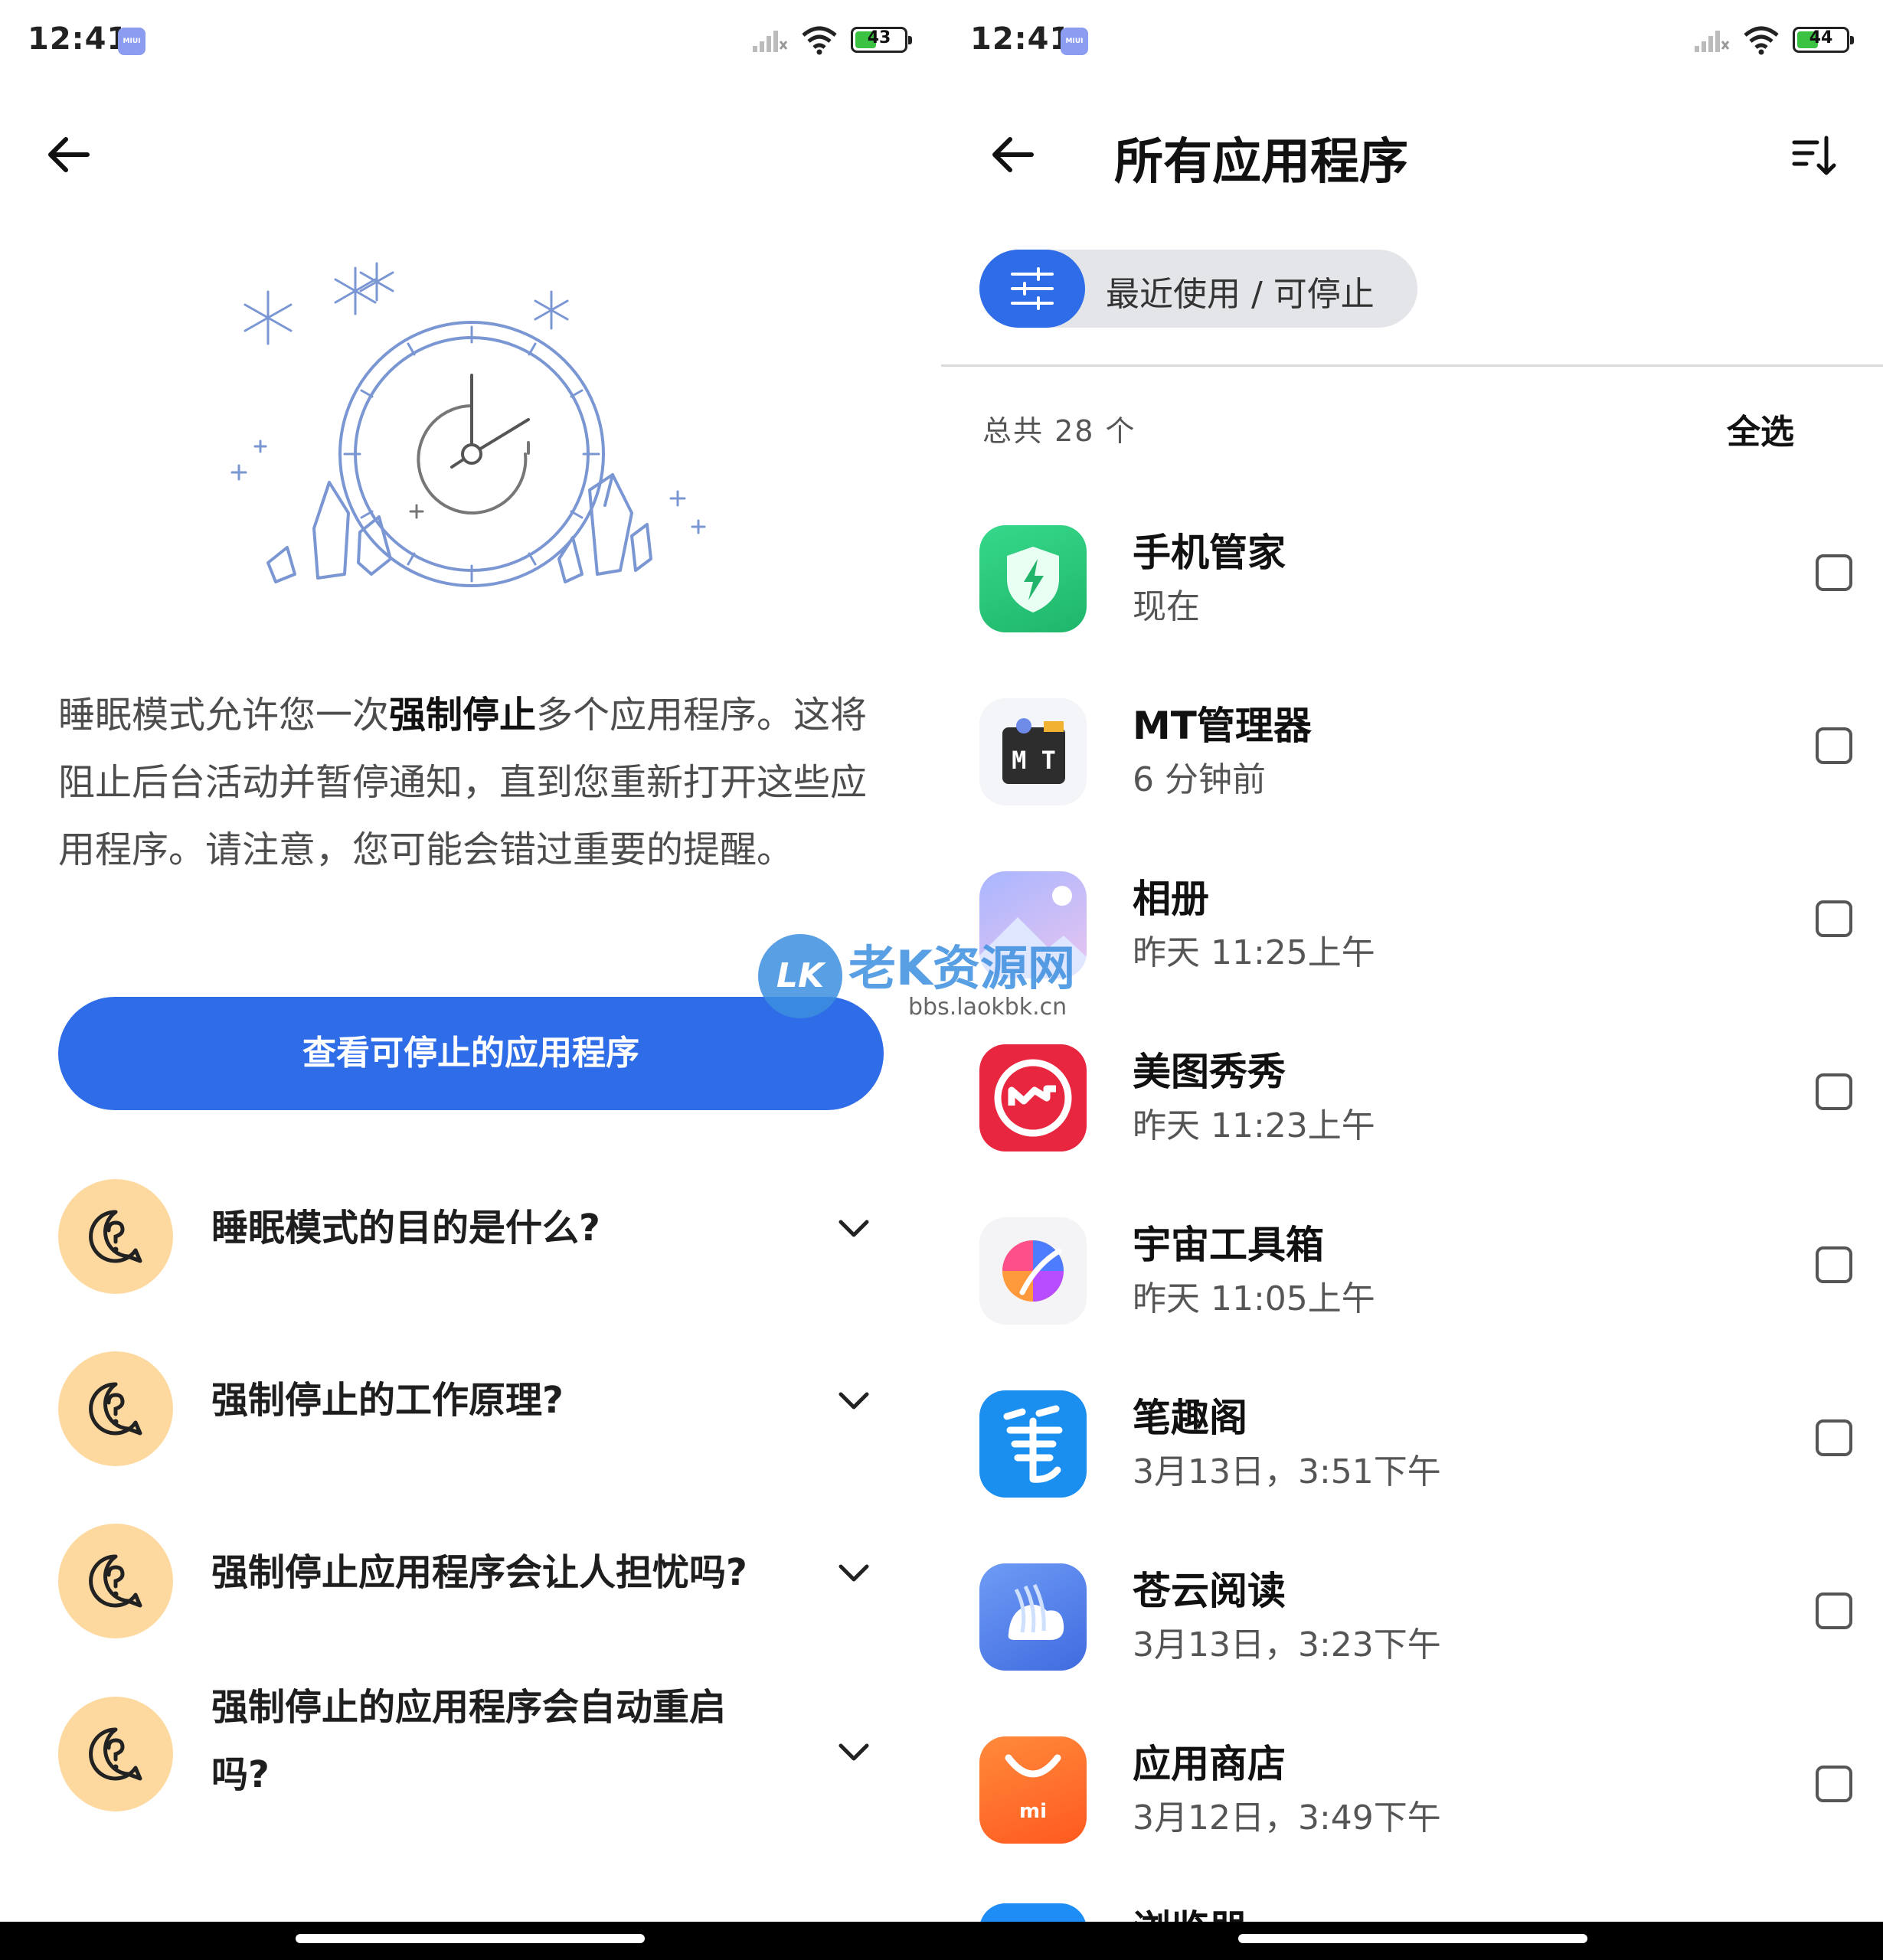 This screenshot has width=1883, height=1960. Describe the element at coordinates (1287, 1818) in the screenshot. I see `app-last-used: 3月12日，3:49下午` at that location.